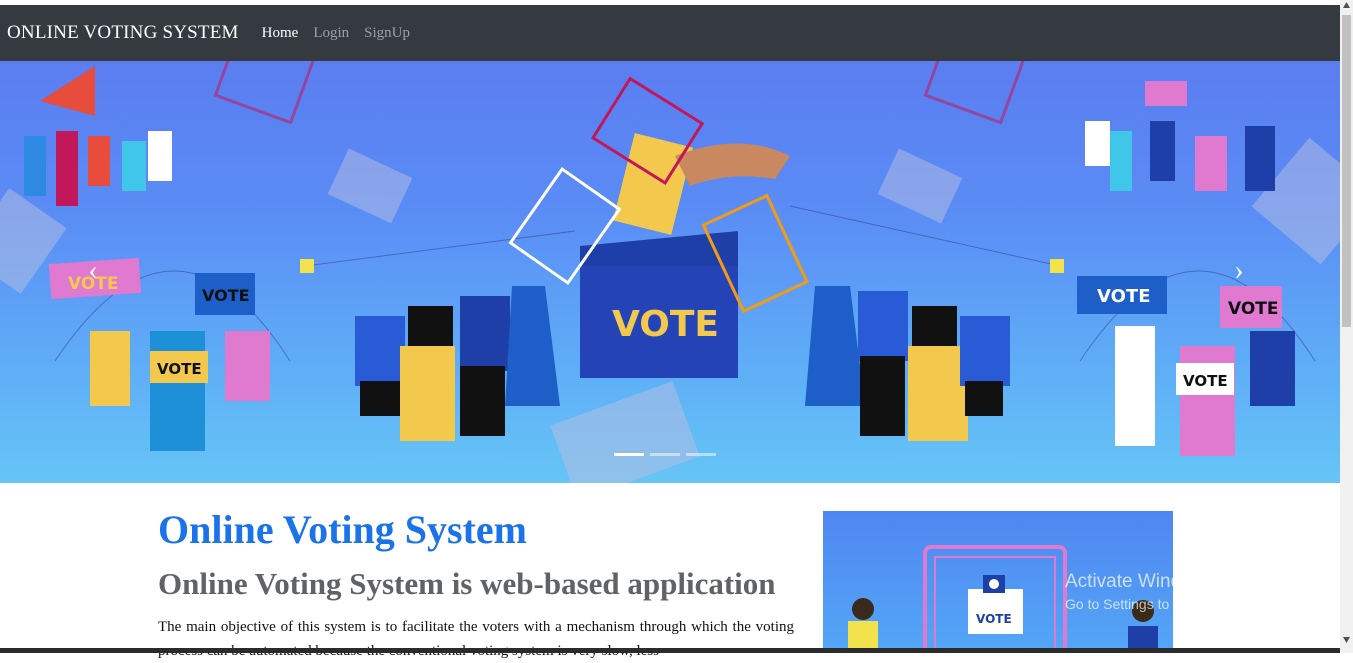  What do you see at coordinates (1253, 309) in the screenshot?
I see `vote-sign-5: VOTE` at bounding box center [1253, 309].